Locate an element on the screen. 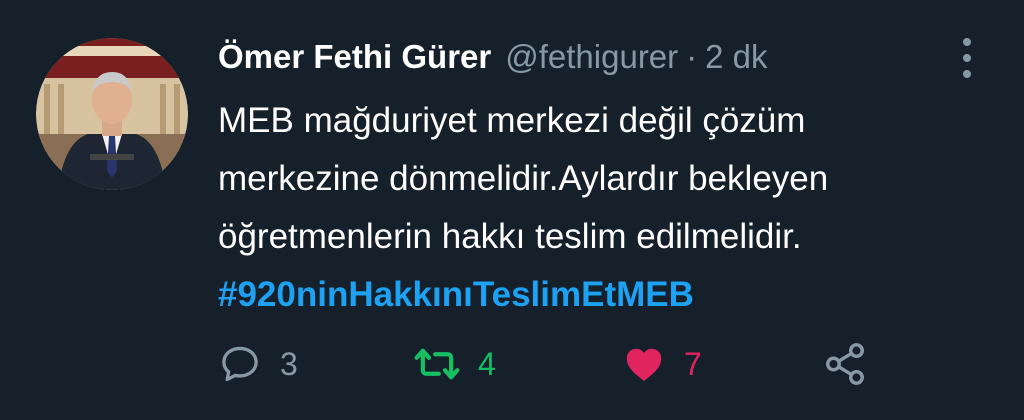 Image resolution: width=1024 pixels, height=420 pixels. tweet-timestamp: 2 dk is located at coordinates (736, 57).